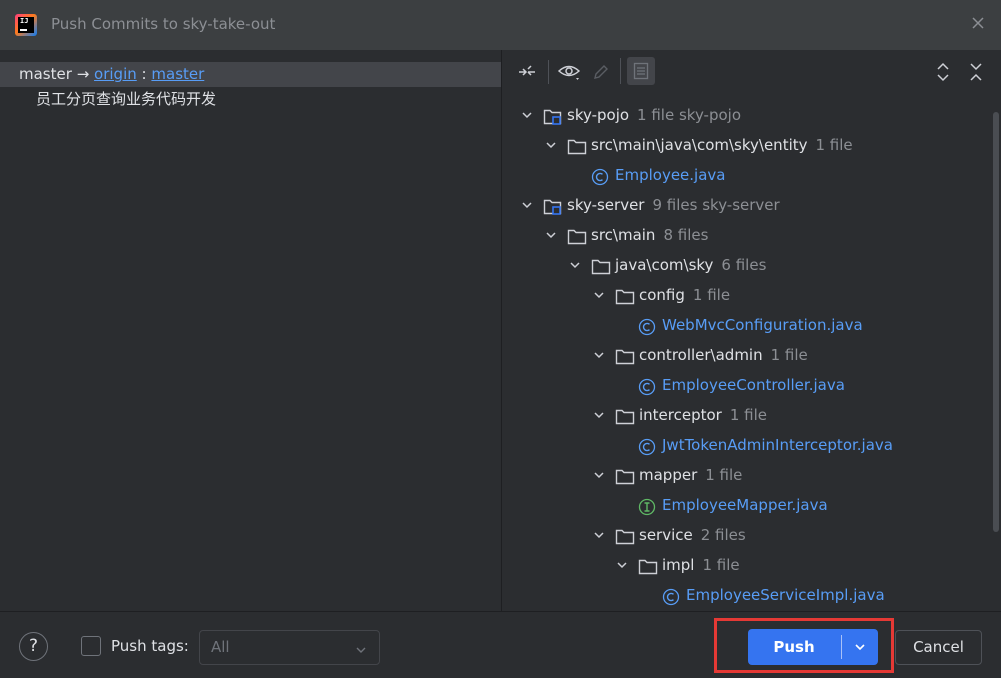 This screenshot has height=678, width=1001. I want to click on node-meta: 6 files, so click(744, 265).